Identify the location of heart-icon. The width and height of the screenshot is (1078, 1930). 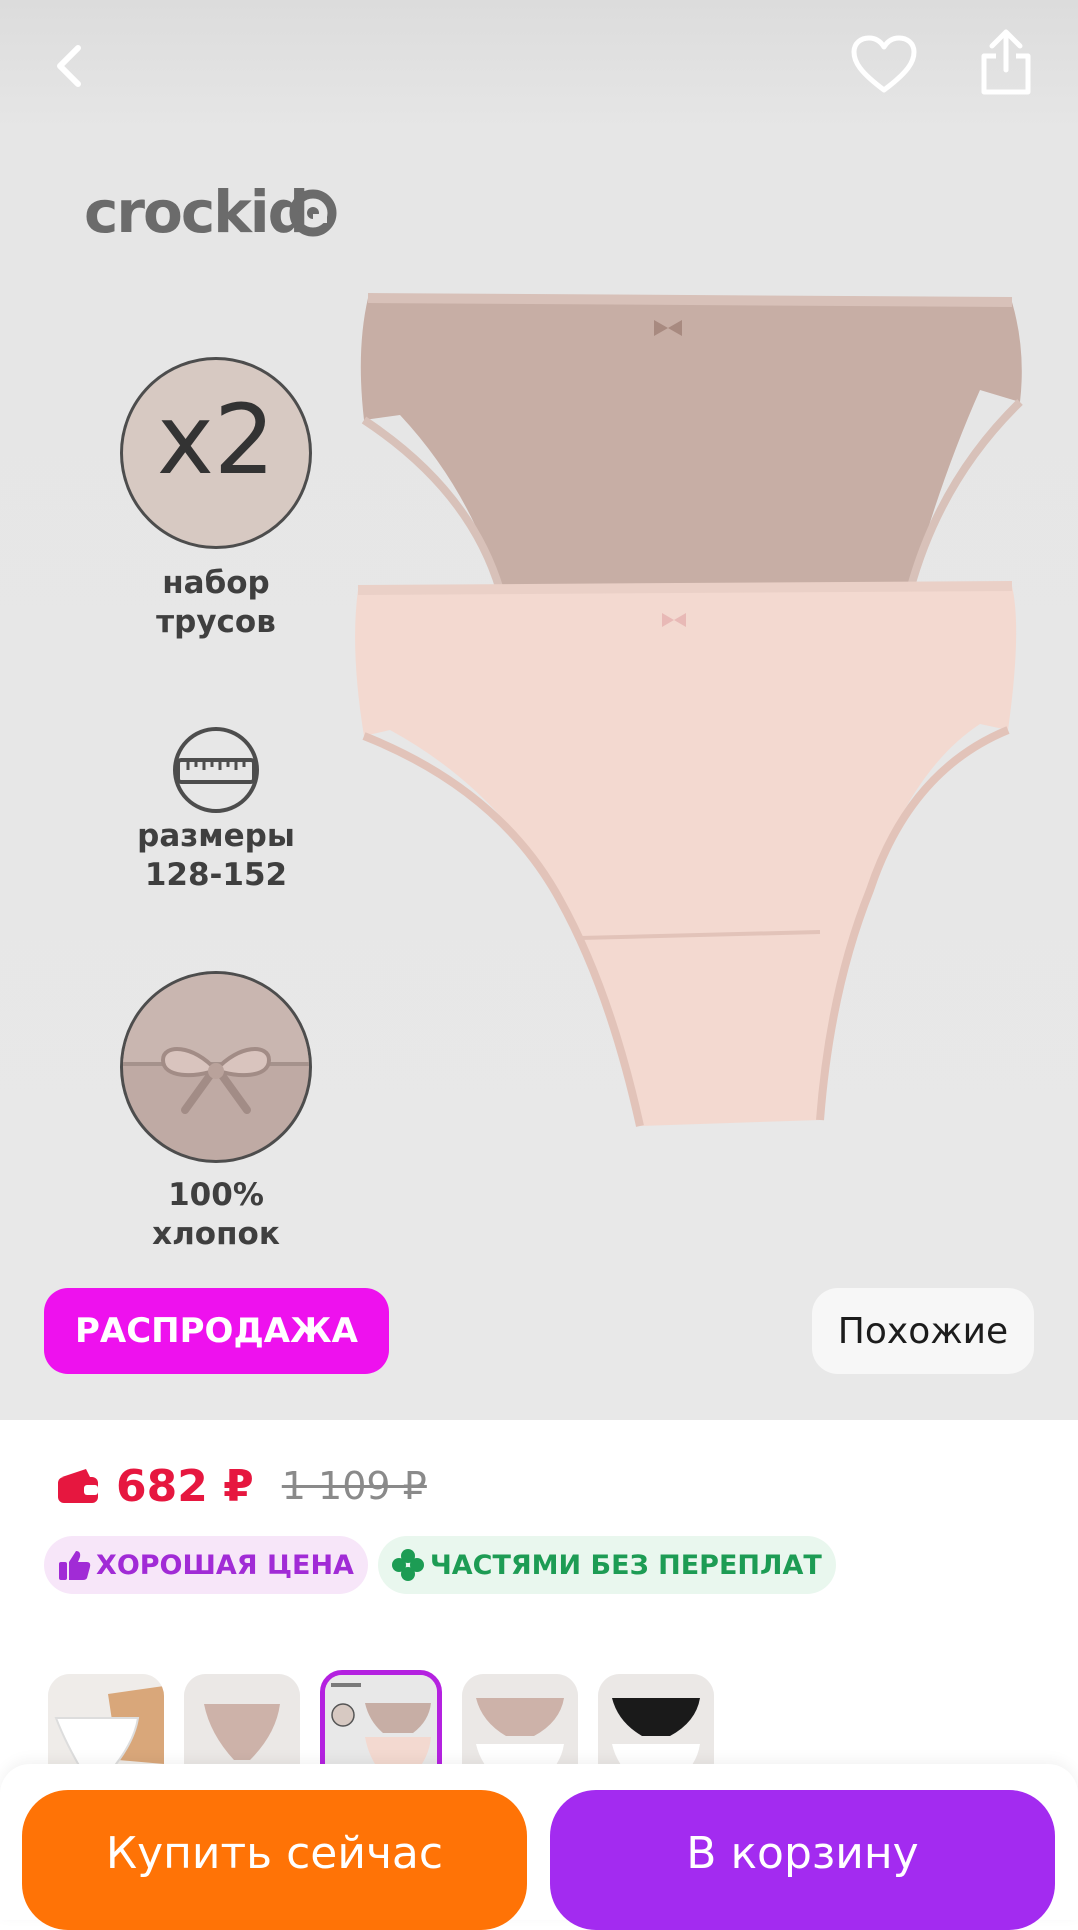
(884, 64).